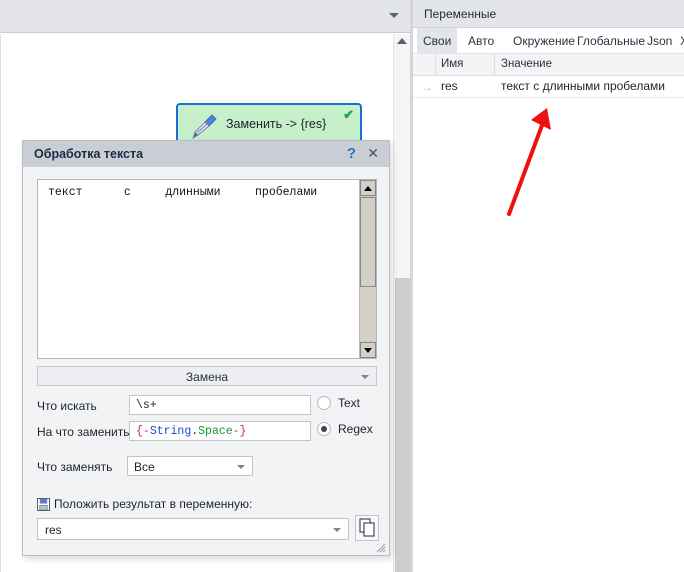 The height and width of the screenshot is (572, 684). What do you see at coordinates (548, 14) in the screenshot?
I see `variables-panel-header: Переменные` at bounding box center [548, 14].